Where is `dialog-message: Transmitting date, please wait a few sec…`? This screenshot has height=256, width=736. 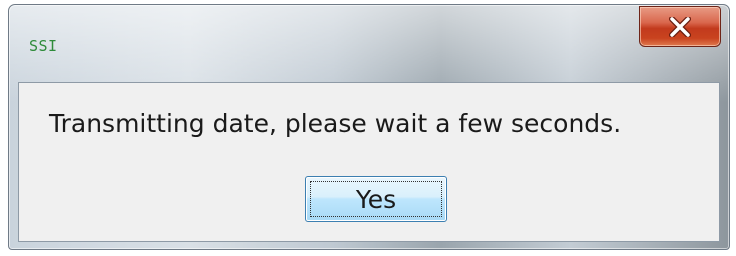 dialog-message: Transmitting date, please wait a few sec… is located at coordinates (335, 123).